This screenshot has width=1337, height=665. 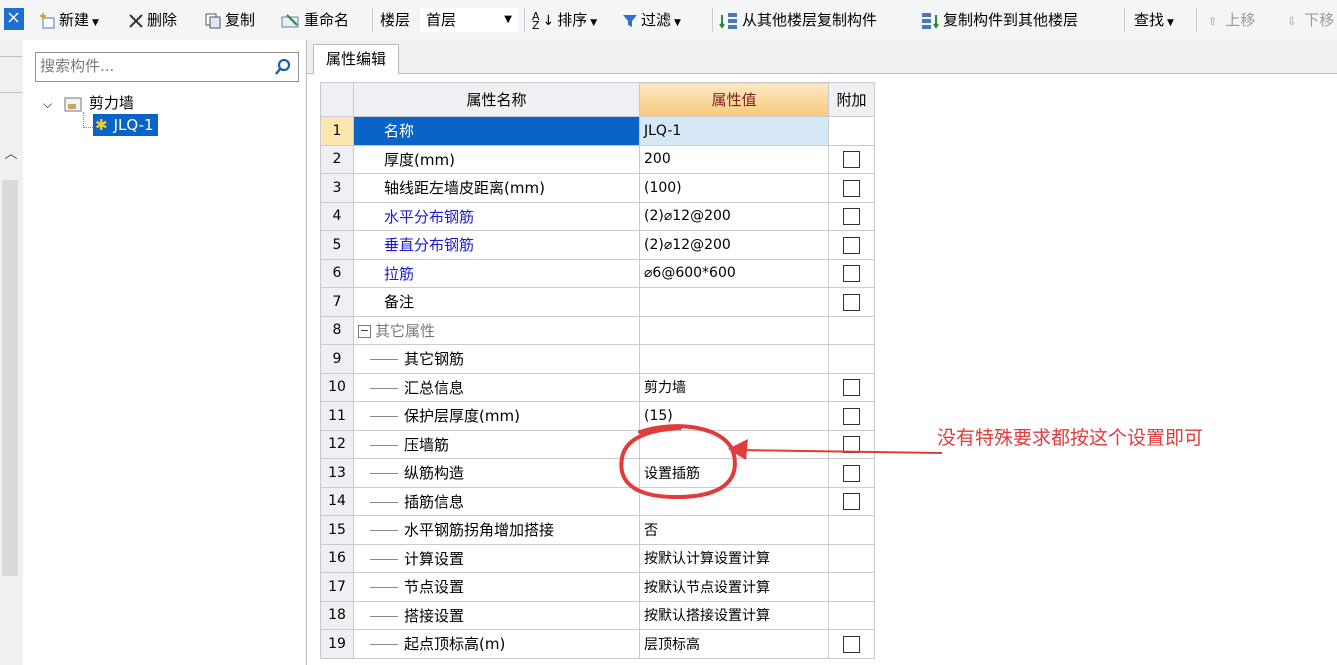 What do you see at coordinates (47, 104) in the screenshot?
I see `chevron-down-icon: ⌵` at bounding box center [47, 104].